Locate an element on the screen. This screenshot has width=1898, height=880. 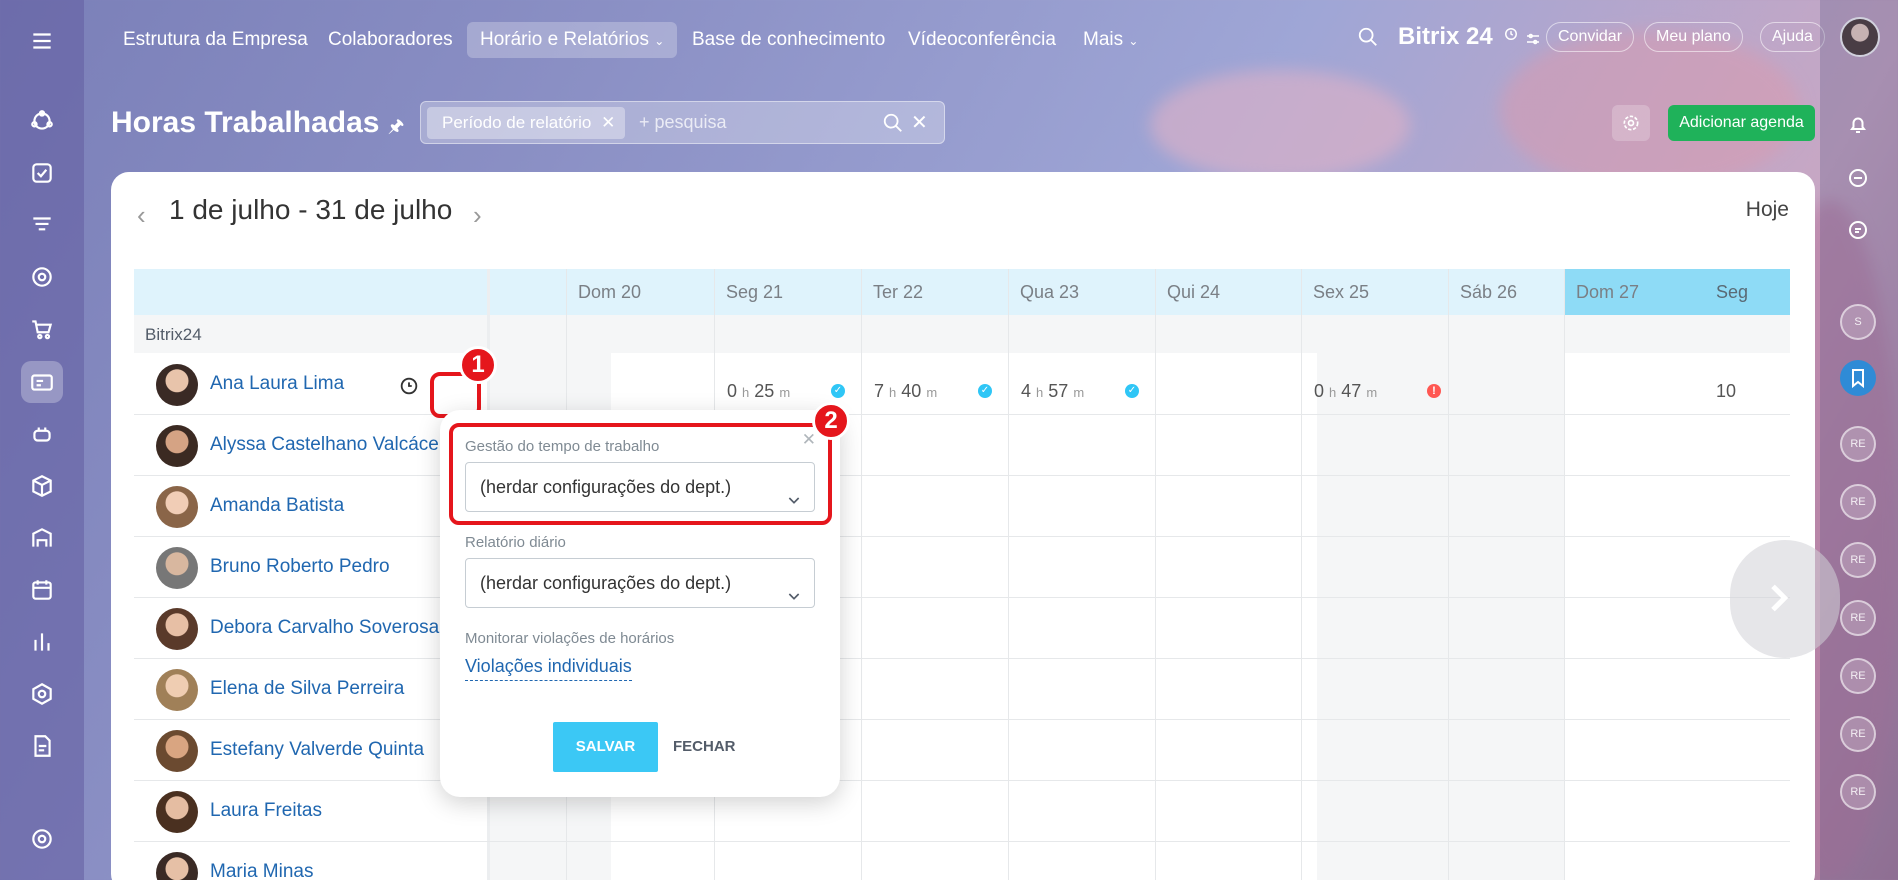
invite-button: Convidar is located at coordinates (1590, 37).